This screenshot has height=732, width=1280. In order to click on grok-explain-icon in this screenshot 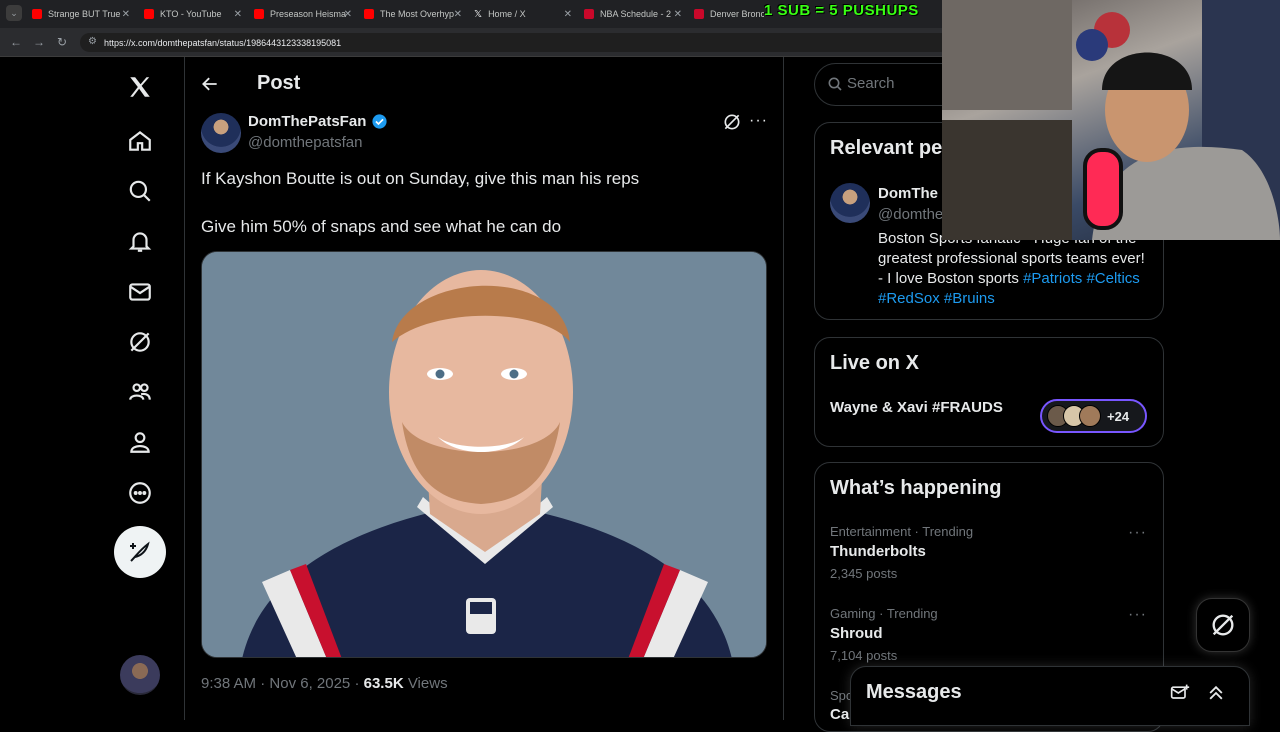, I will do `click(732, 124)`.